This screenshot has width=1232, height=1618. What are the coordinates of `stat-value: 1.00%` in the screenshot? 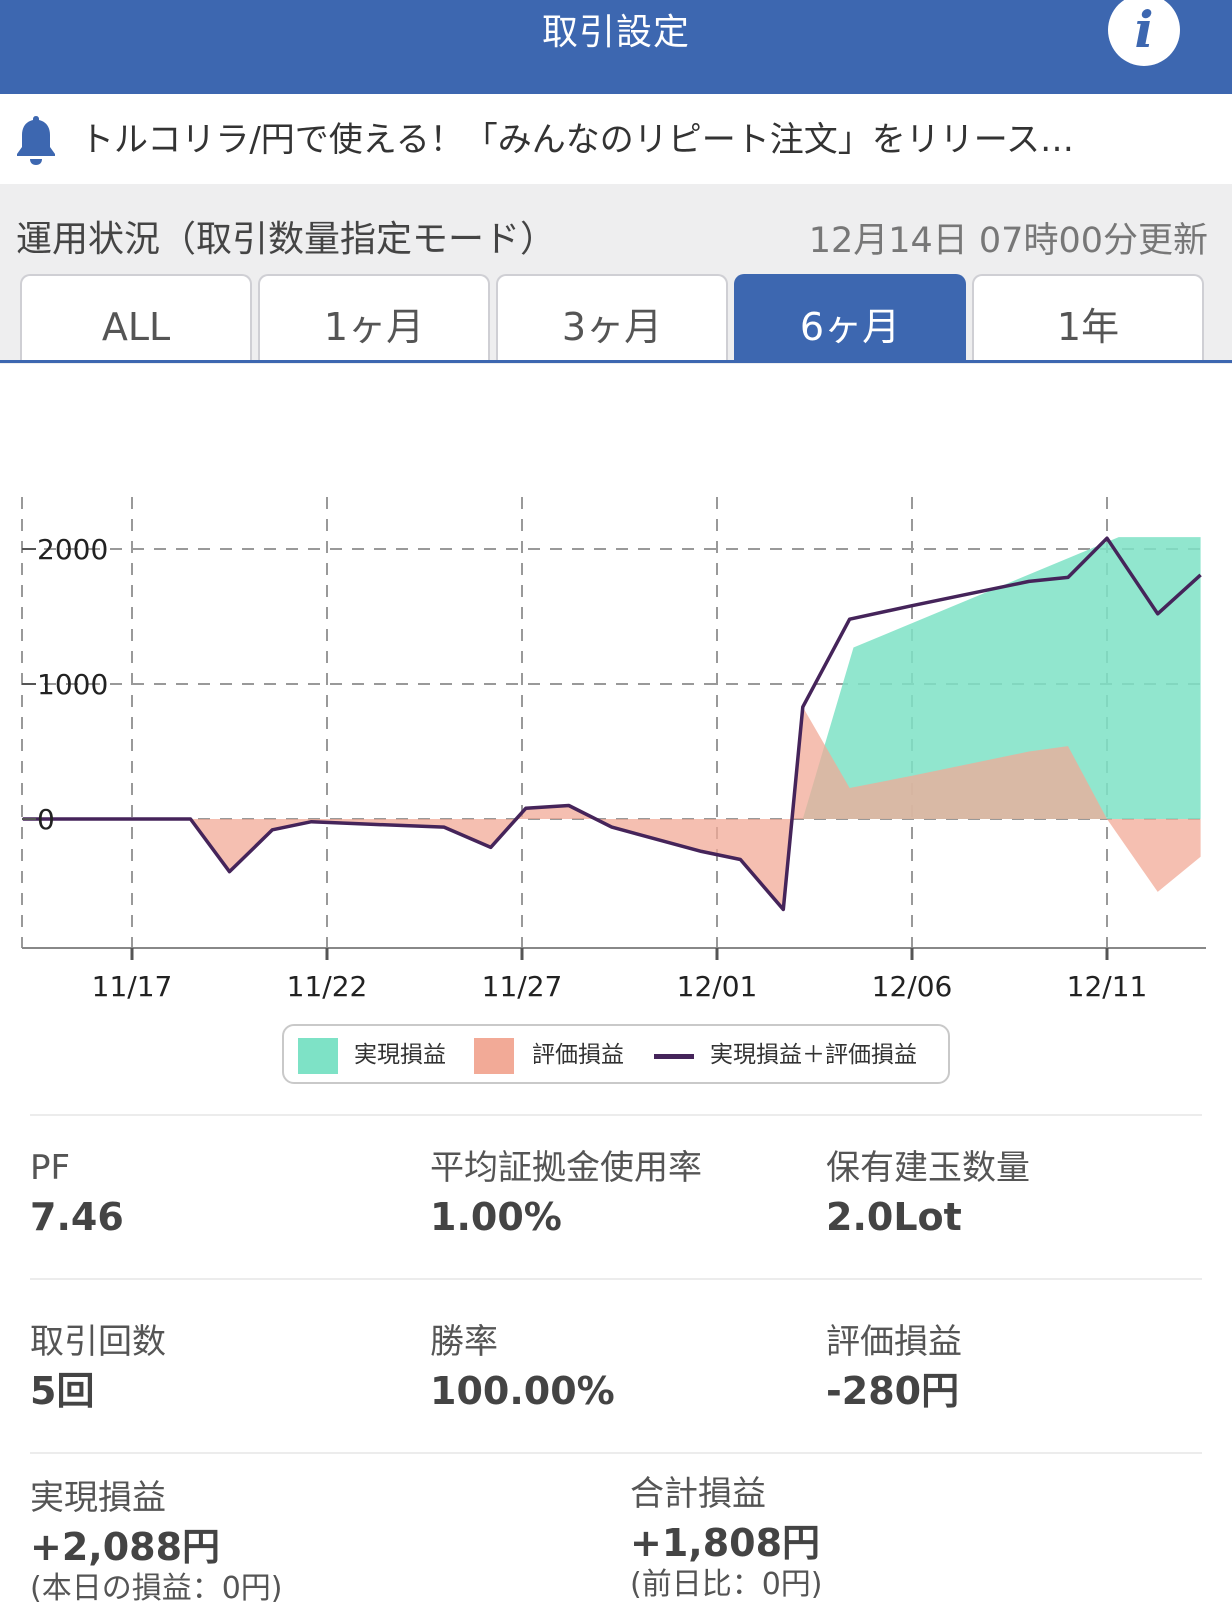 It's located at (496, 1217).